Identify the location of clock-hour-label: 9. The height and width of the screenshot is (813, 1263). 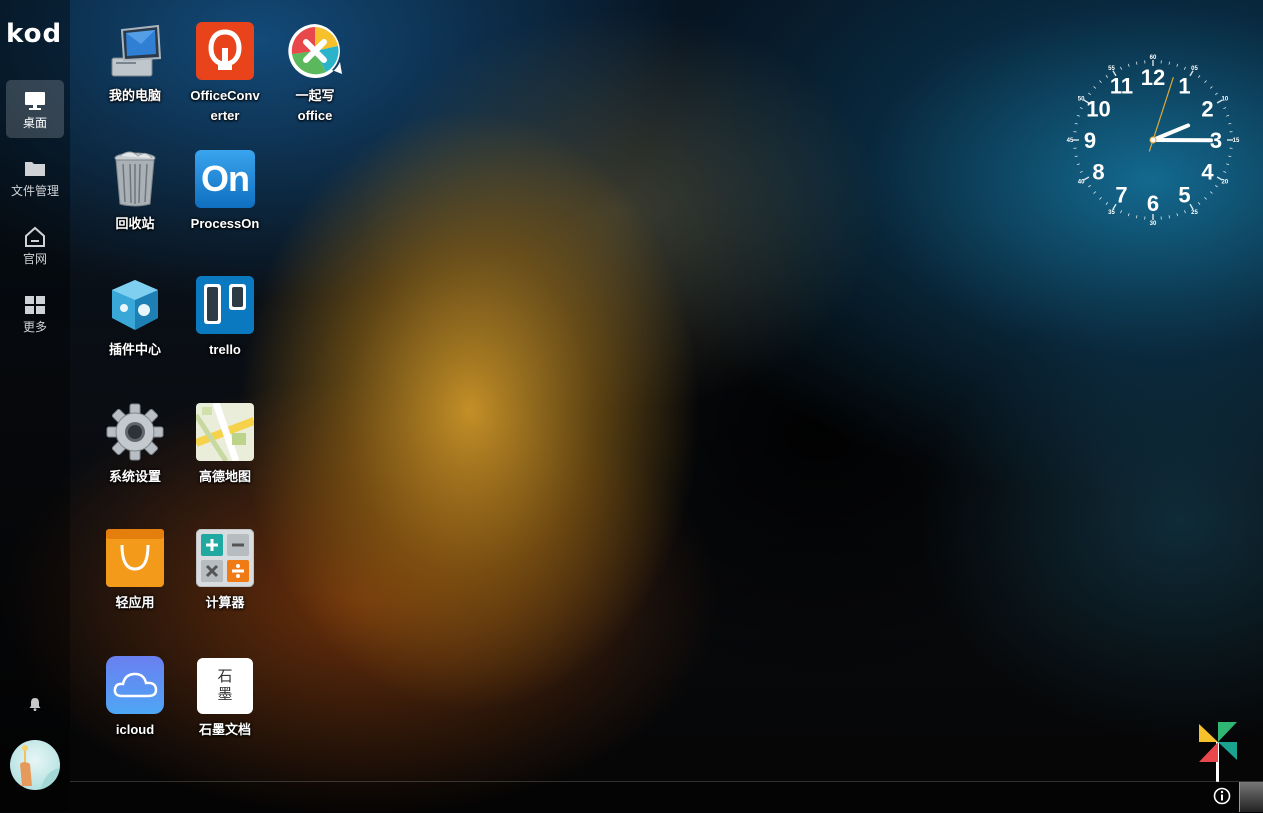
(1090, 140).